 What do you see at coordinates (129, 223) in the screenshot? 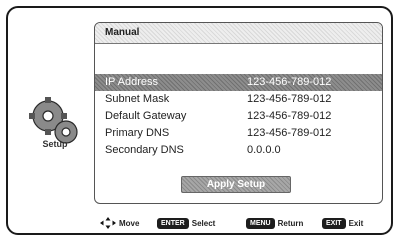
I see `move-label: Move` at bounding box center [129, 223].